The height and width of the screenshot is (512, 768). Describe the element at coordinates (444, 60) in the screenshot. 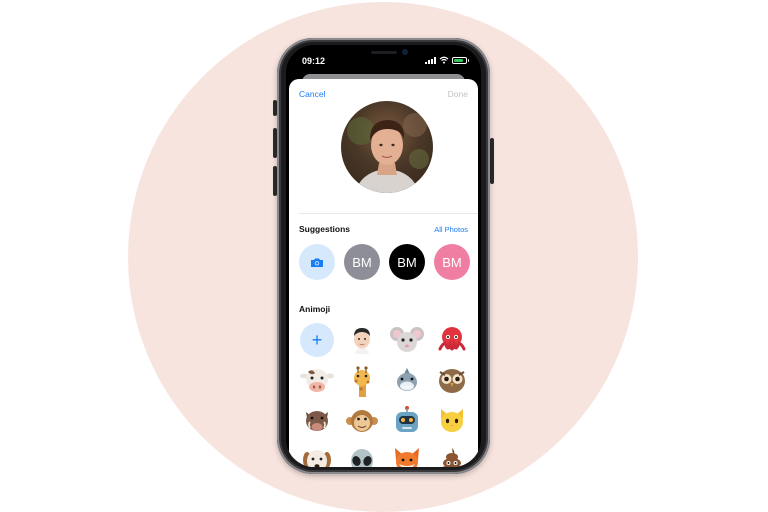

I see `wifi-icon` at that location.